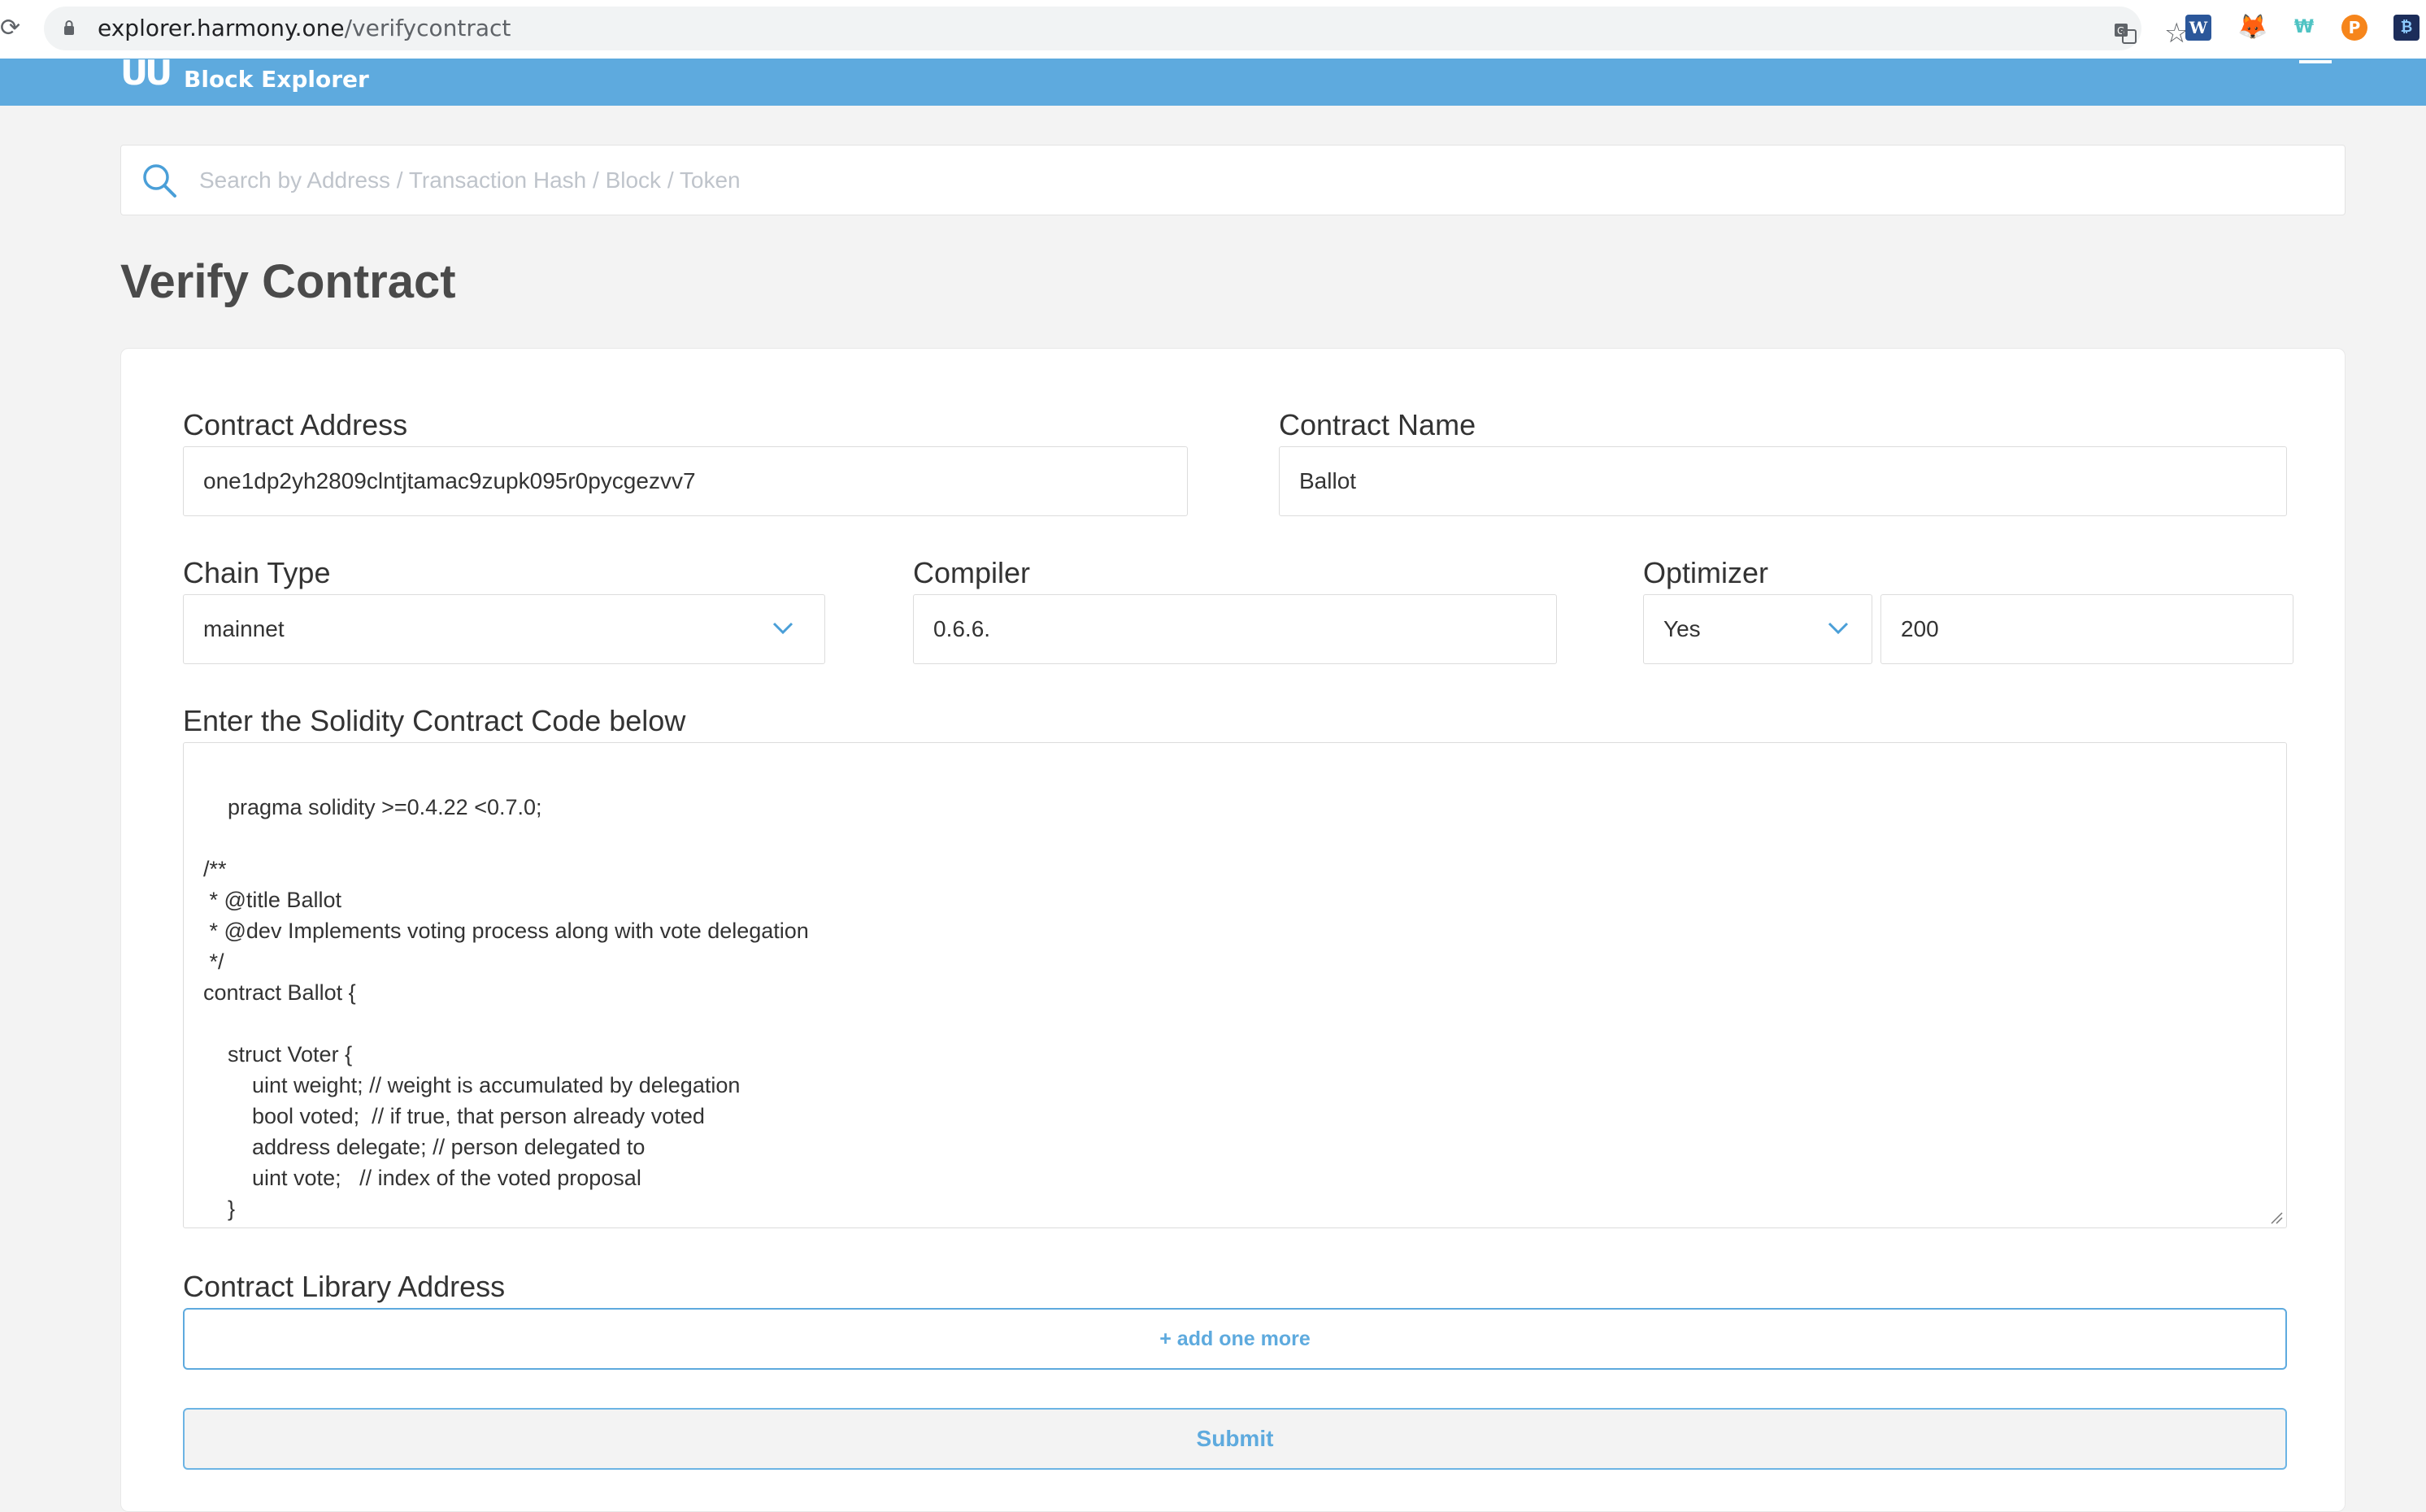 This screenshot has height=1512, width=2426. I want to click on contract-address-label: Contract Address, so click(295, 424).